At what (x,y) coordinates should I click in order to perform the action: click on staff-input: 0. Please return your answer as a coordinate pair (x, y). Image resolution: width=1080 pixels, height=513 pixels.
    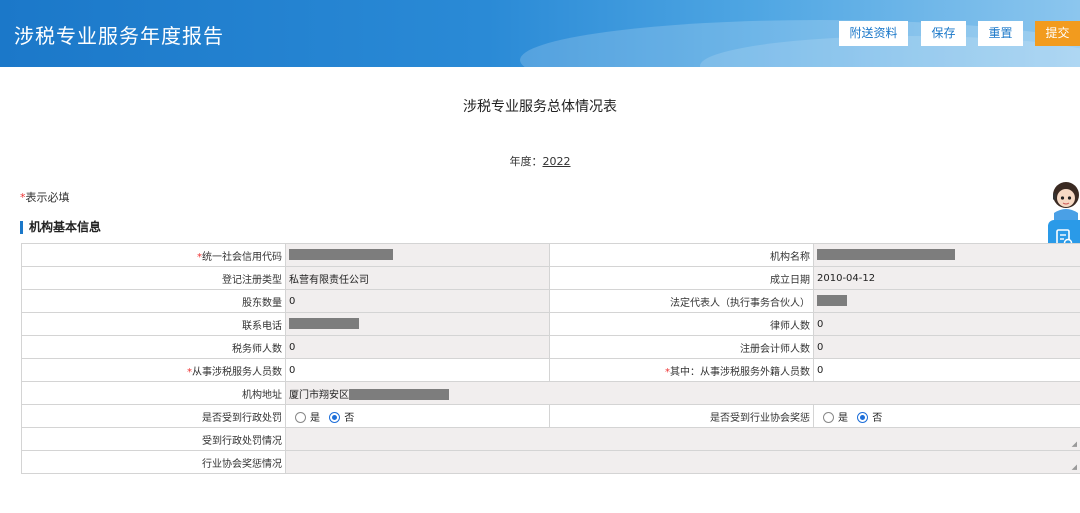
    Looking at the image, I should click on (417, 370).